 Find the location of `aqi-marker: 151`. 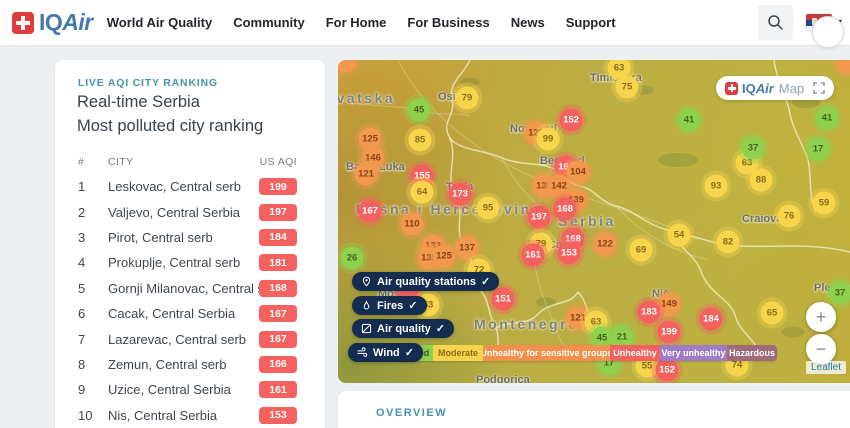

aqi-marker: 151 is located at coordinates (503, 299).